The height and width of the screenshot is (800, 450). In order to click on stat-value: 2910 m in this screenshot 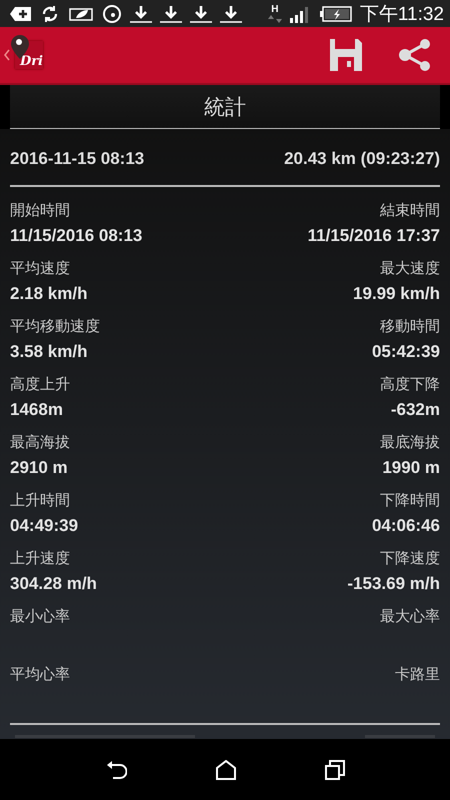, I will do `click(39, 468)`.